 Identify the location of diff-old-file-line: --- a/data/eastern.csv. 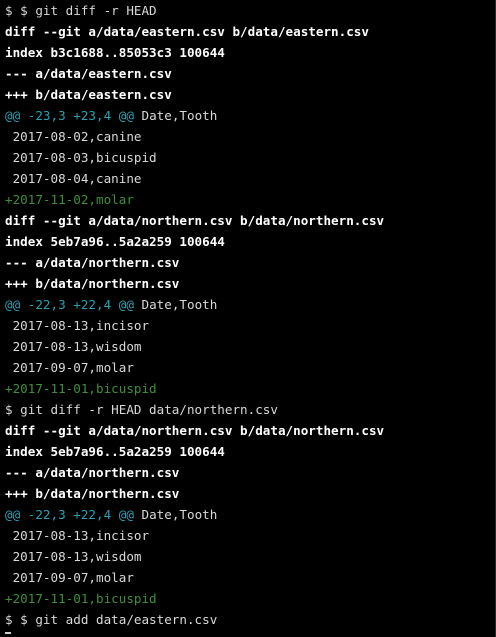
(88, 73).